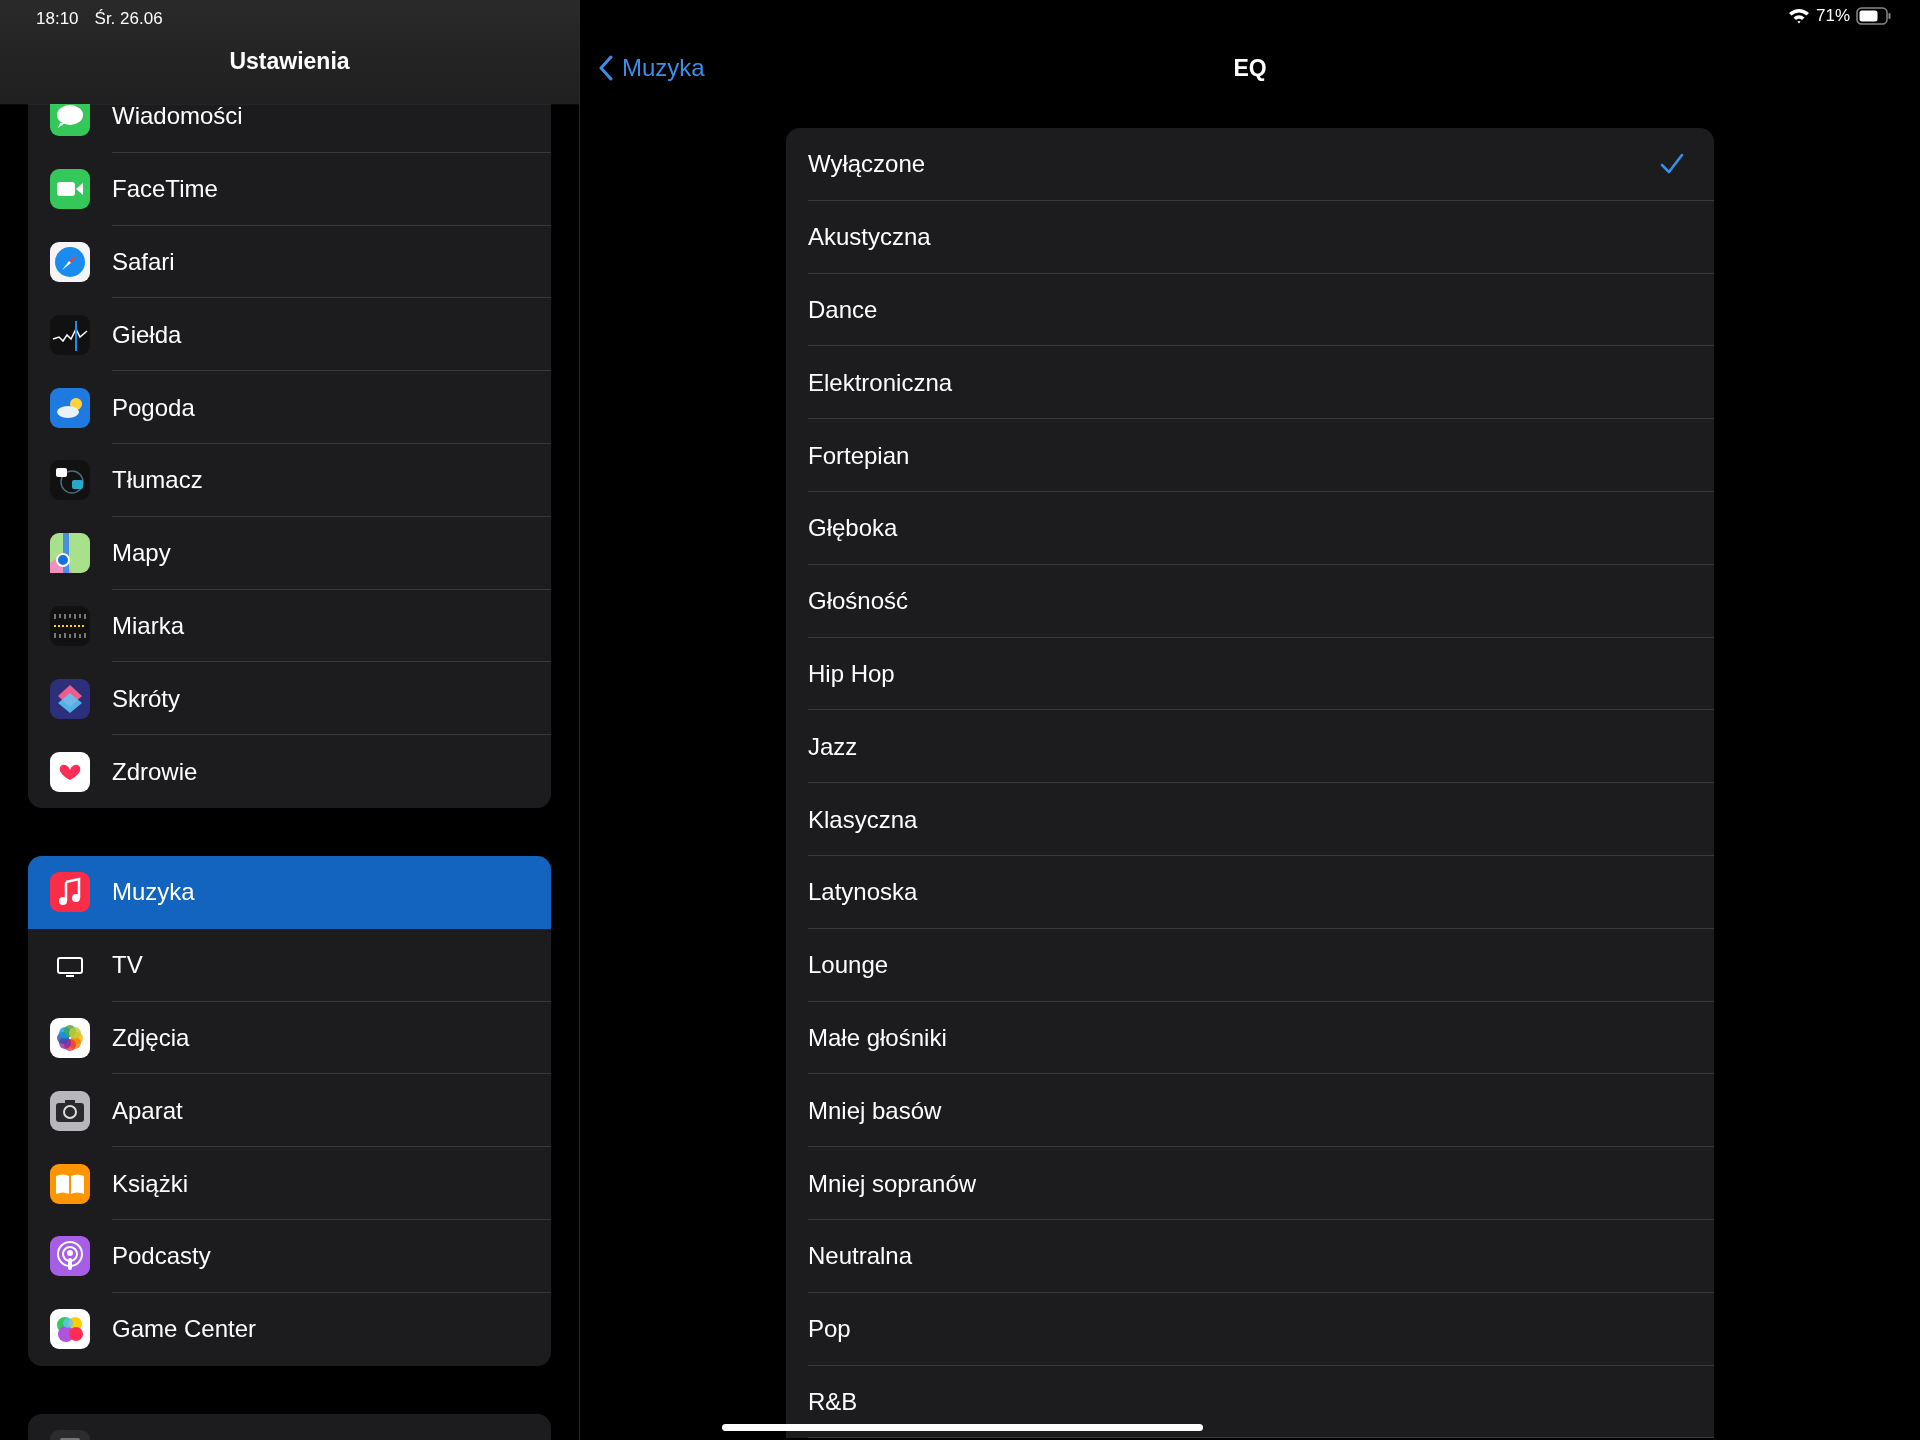 The image size is (1920, 1440). Describe the element at coordinates (70, 1329) in the screenshot. I see `bubbles-icon` at that location.